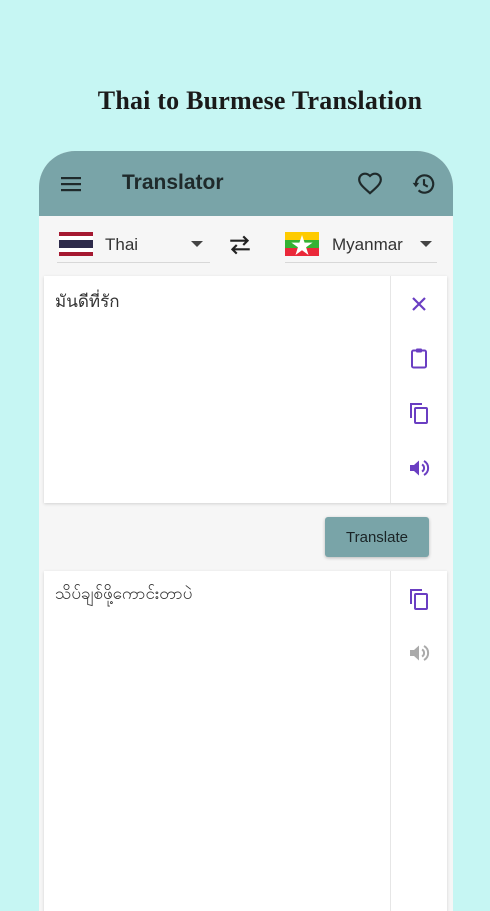 This screenshot has height=911, width=490. What do you see at coordinates (419, 304) in the screenshot?
I see `close-icon` at bounding box center [419, 304].